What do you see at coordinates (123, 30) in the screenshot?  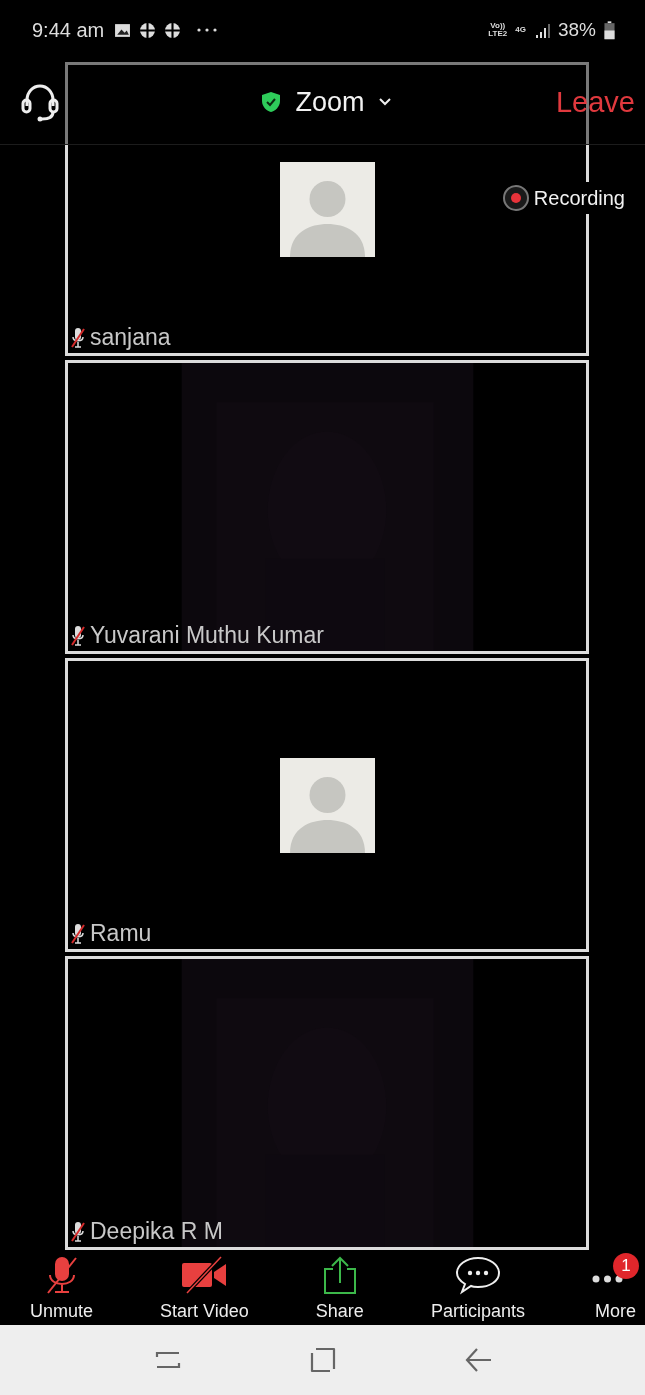 I see `image-icon` at bounding box center [123, 30].